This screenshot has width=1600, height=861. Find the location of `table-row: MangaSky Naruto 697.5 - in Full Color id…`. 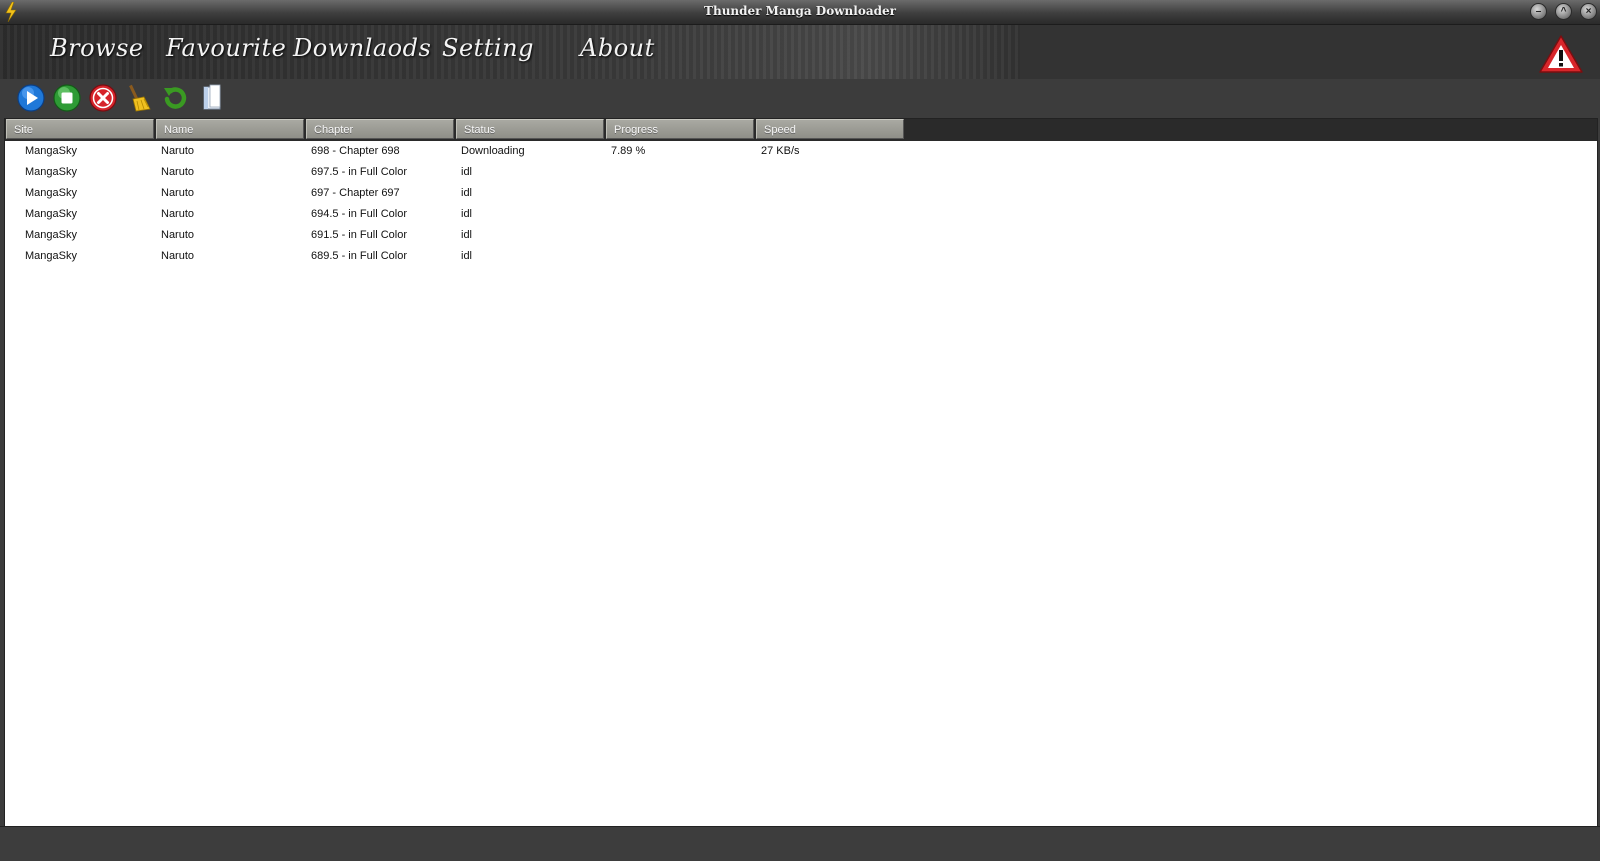

table-row: MangaSky Naruto 697.5 - in Full Color id… is located at coordinates (801, 173).